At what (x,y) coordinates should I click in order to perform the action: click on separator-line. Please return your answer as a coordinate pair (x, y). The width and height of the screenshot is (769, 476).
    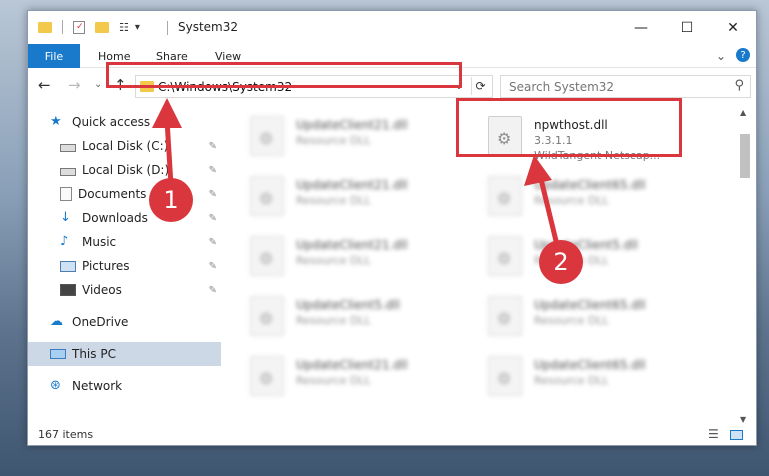
    Looking at the image, I should click on (62, 27).